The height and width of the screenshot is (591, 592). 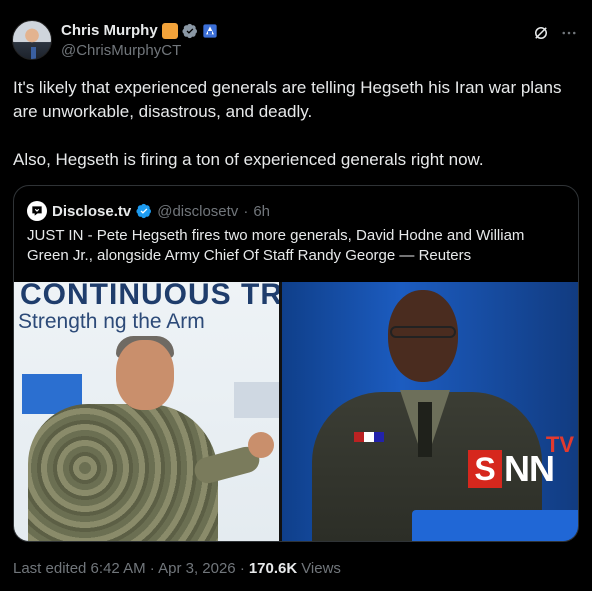 I want to click on snn-tv-logo: TV S NN, so click(x=521, y=464).